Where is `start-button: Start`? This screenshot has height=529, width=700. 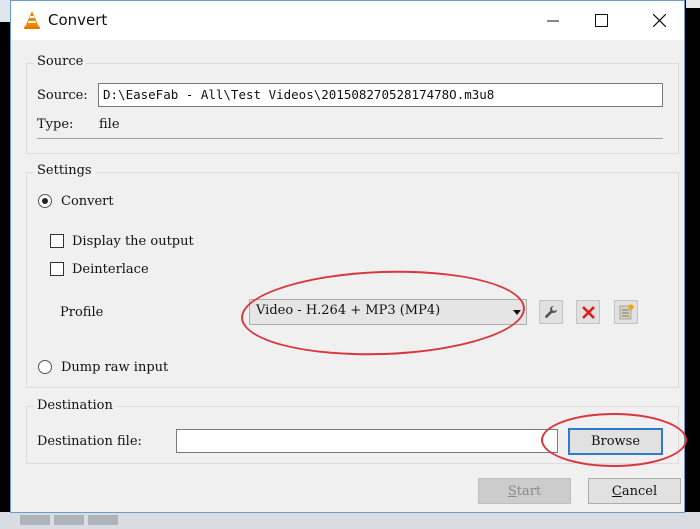 start-button: Start is located at coordinates (524, 491).